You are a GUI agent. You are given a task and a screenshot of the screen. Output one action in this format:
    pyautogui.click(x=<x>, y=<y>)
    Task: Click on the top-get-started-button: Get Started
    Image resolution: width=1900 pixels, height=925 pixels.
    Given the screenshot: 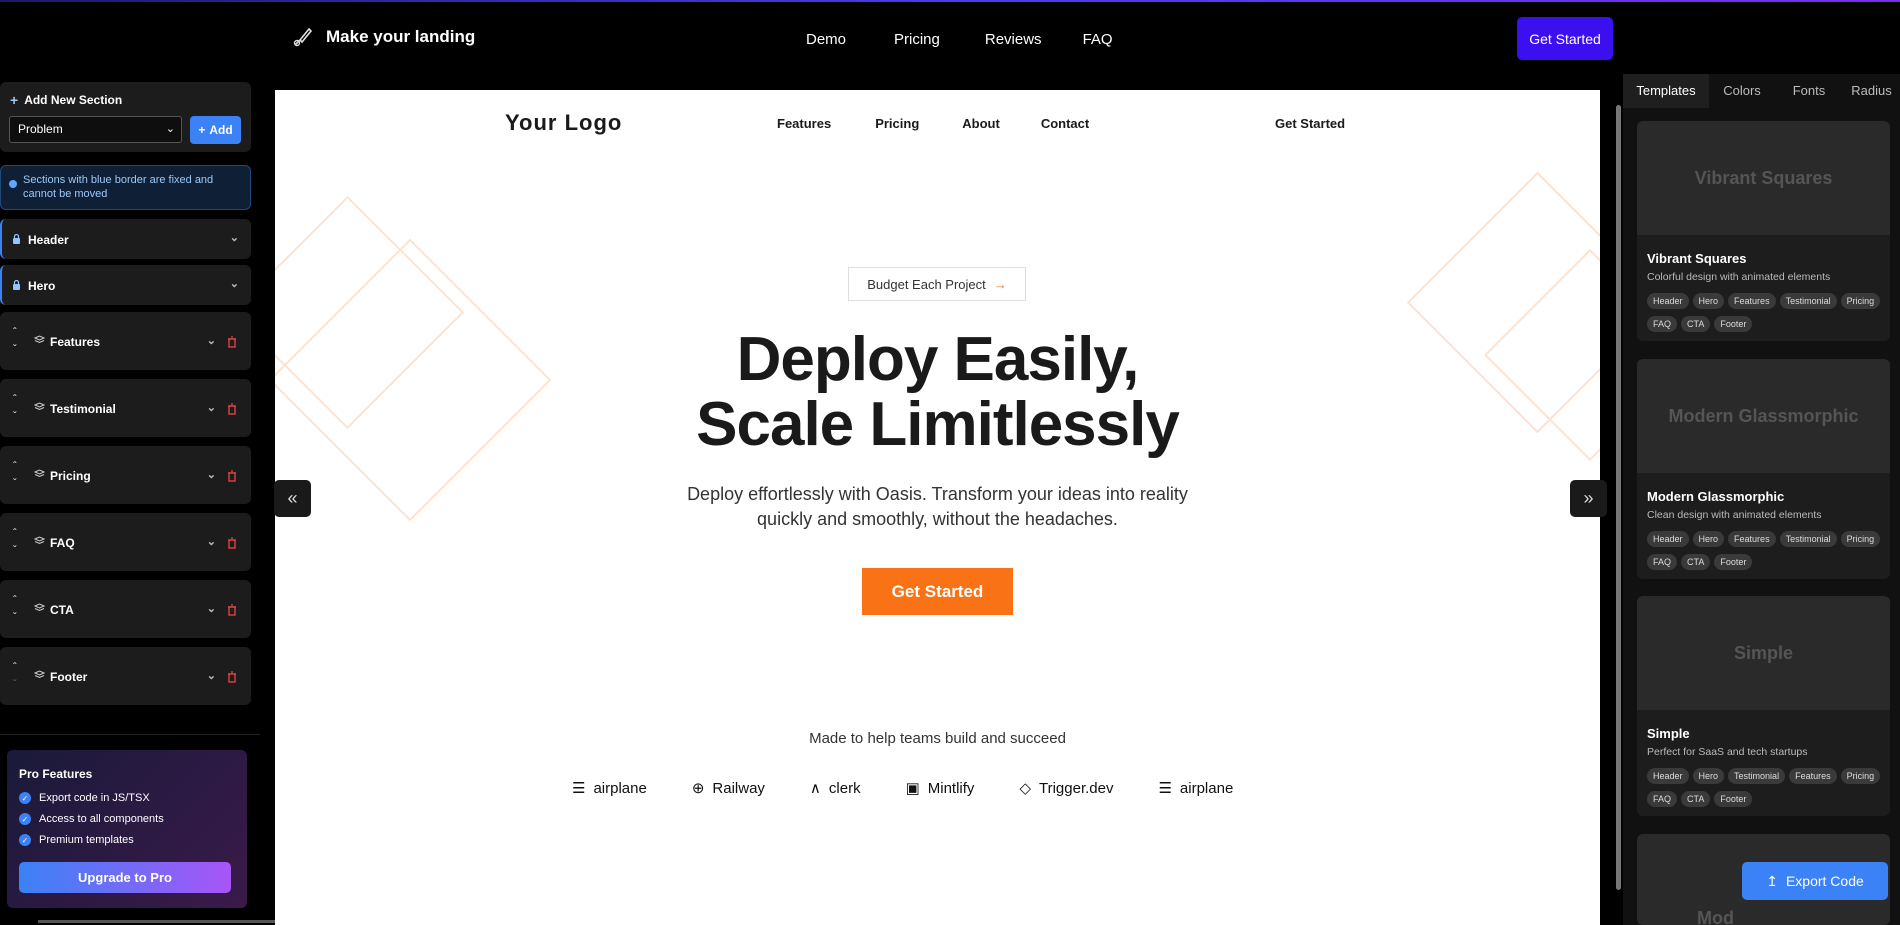 What is the action you would take?
    pyautogui.click(x=1565, y=38)
    